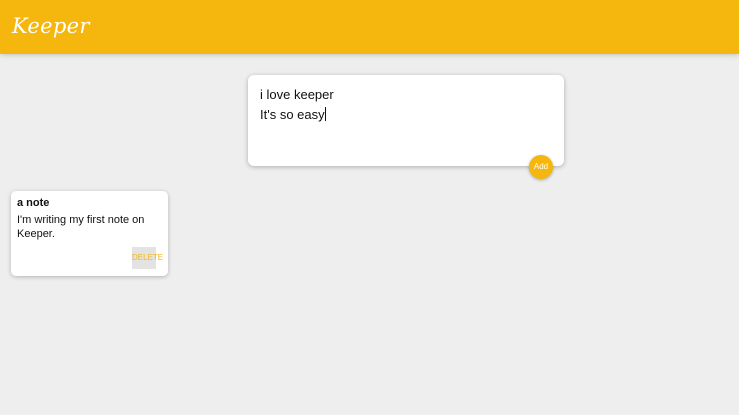  Describe the element at coordinates (81, 227) in the screenshot. I see `note-content: I'm writing my first note on Keeper.` at that location.